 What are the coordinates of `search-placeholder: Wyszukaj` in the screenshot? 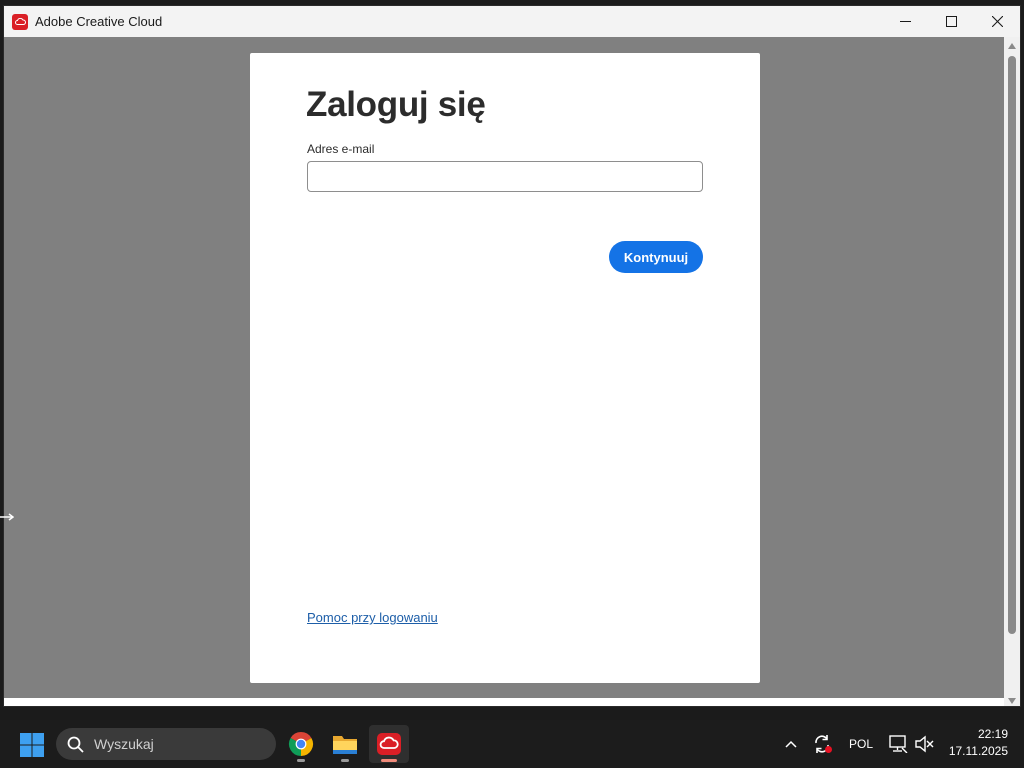 It's located at (124, 744).